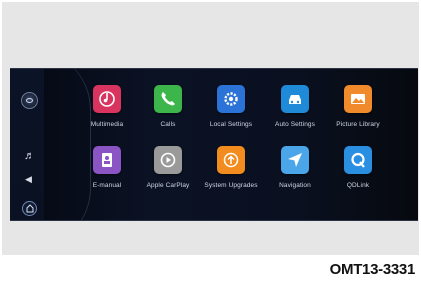 The height and width of the screenshot is (285, 421). What do you see at coordinates (107, 160) in the screenshot?
I see `manual-icon` at bounding box center [107, 160].